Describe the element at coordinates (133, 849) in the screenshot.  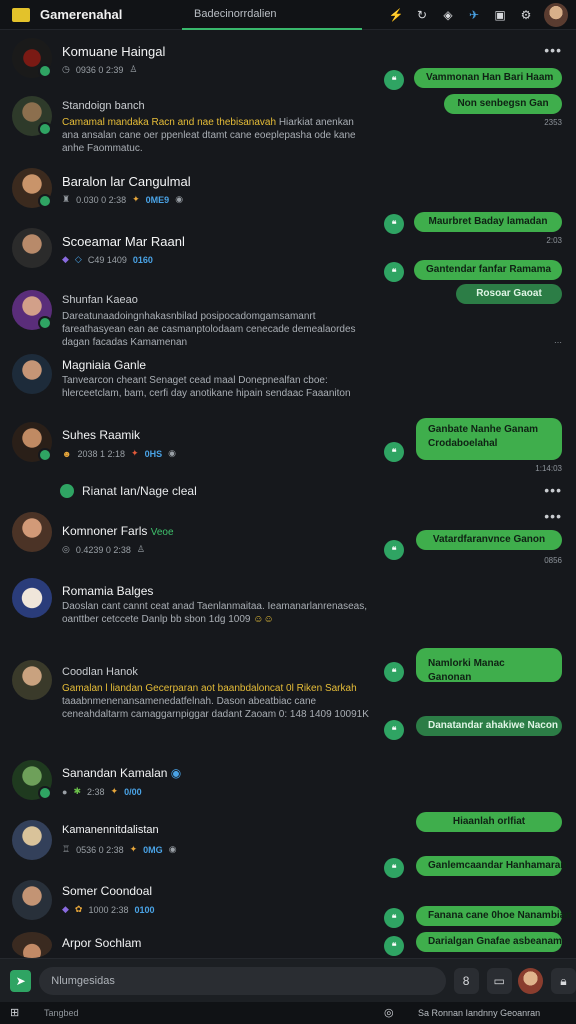
I see `fire-icon: ✦` at that location.